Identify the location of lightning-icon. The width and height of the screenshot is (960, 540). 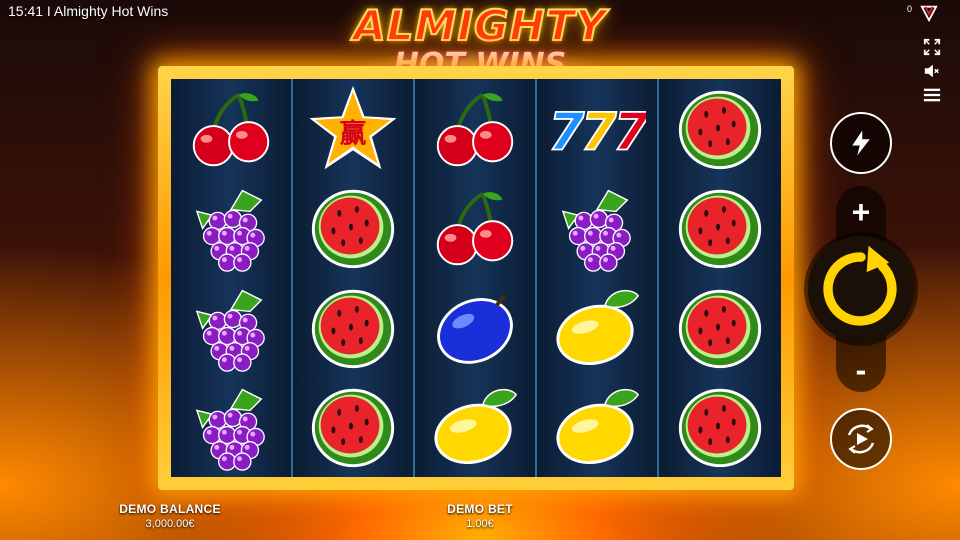
(861, 143).